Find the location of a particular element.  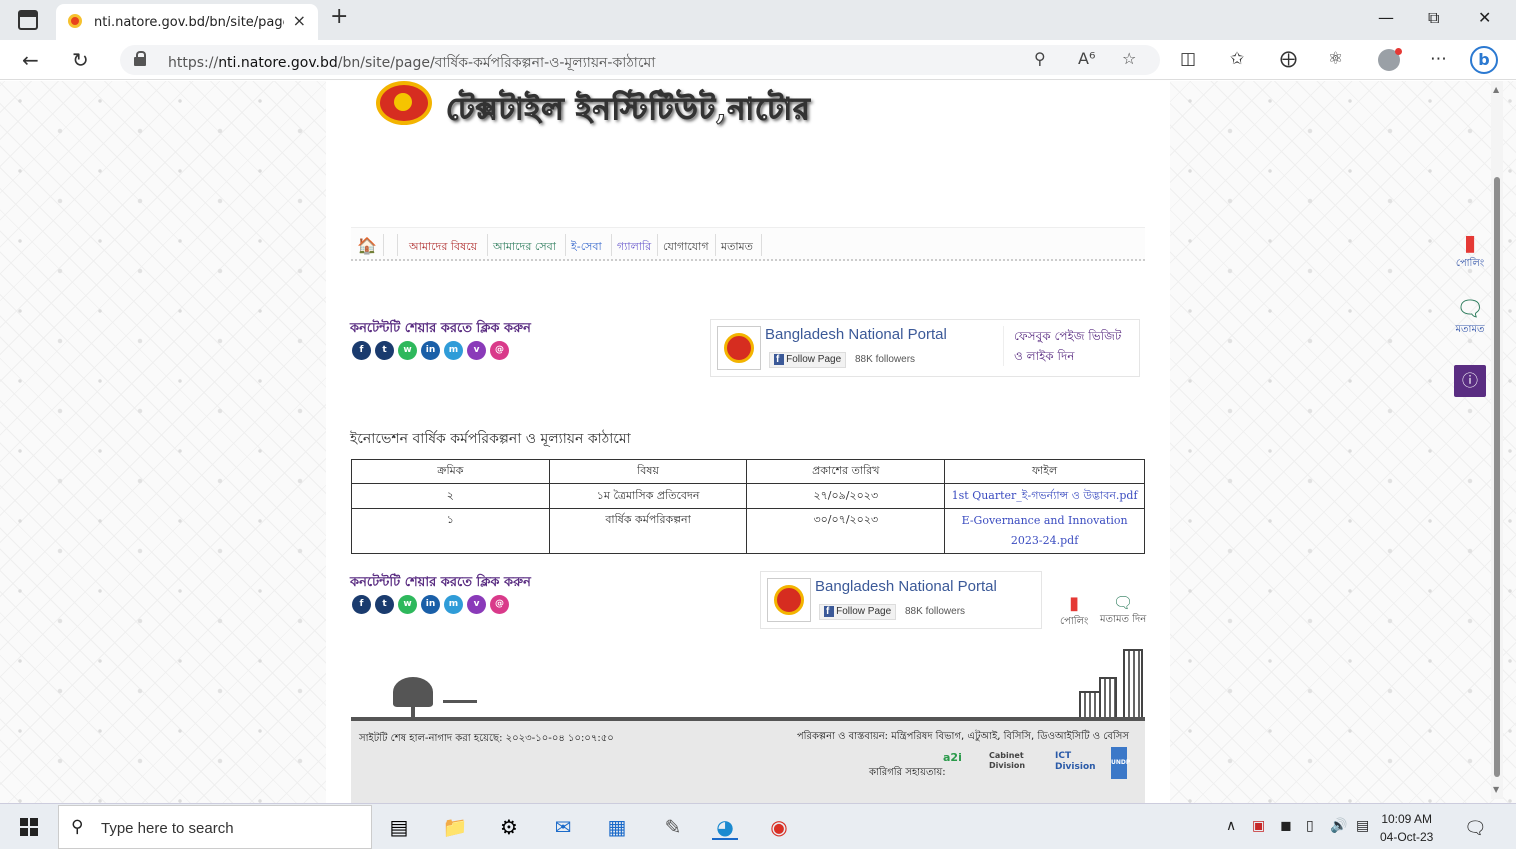

zoom-icon: ⚲ is located at coordinates (1040, 58).